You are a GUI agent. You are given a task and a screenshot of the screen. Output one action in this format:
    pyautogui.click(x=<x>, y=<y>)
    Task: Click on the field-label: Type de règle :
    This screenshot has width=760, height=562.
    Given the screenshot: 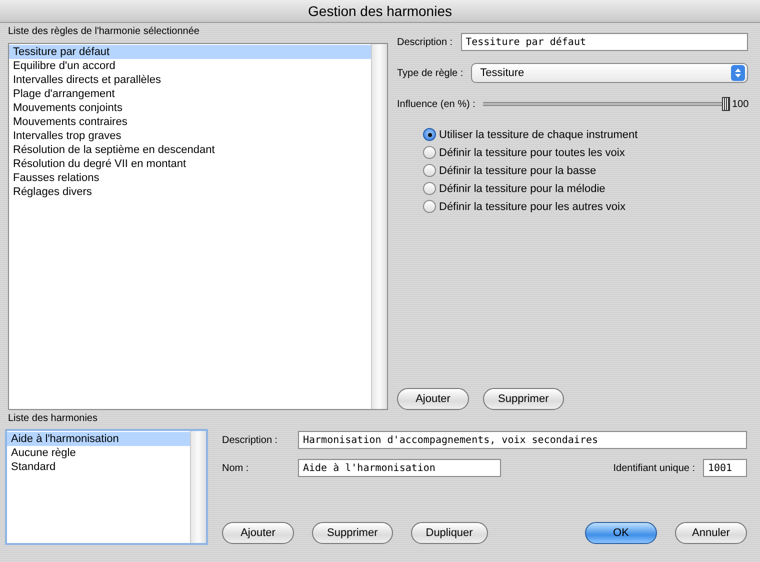 What is the action you would take?
    pyautogui.click(x=430, y=73)
    